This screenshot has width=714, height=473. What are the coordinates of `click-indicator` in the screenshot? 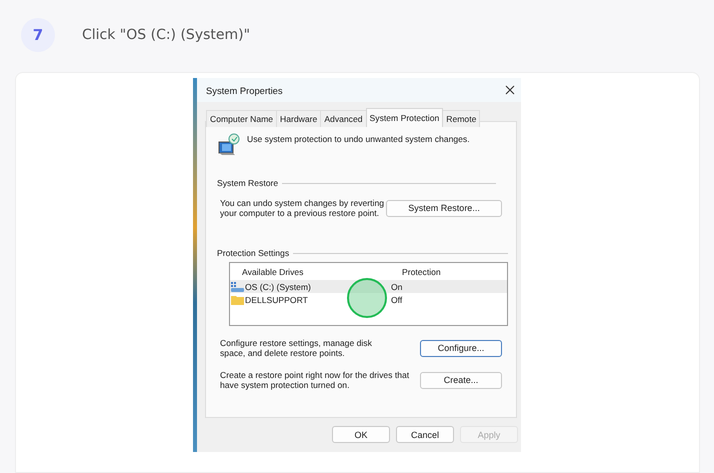 It's located at (367, 298).